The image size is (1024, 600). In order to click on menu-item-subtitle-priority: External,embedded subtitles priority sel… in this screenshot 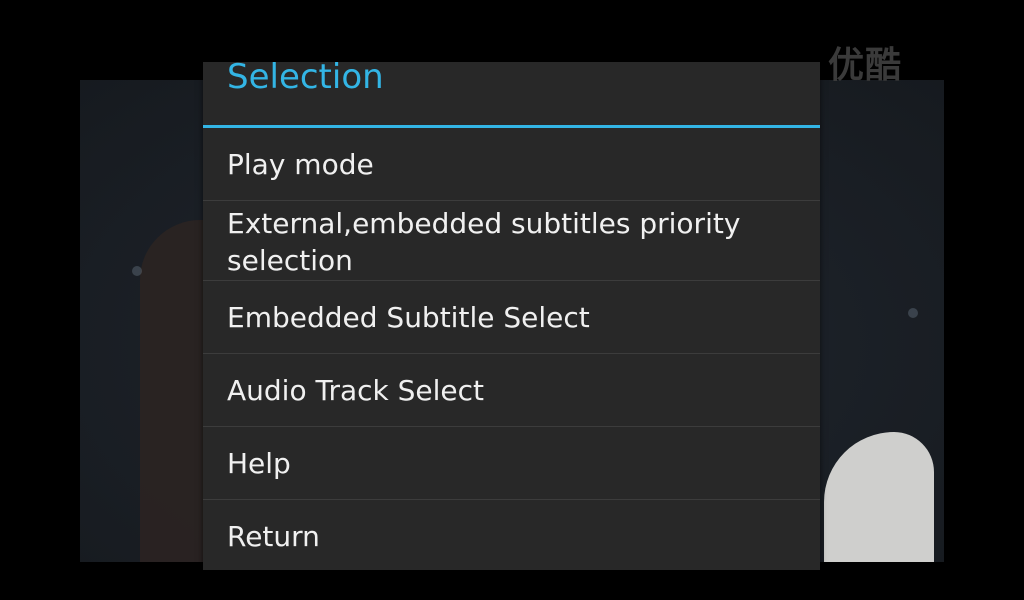, I will do `click(511, 241)`.